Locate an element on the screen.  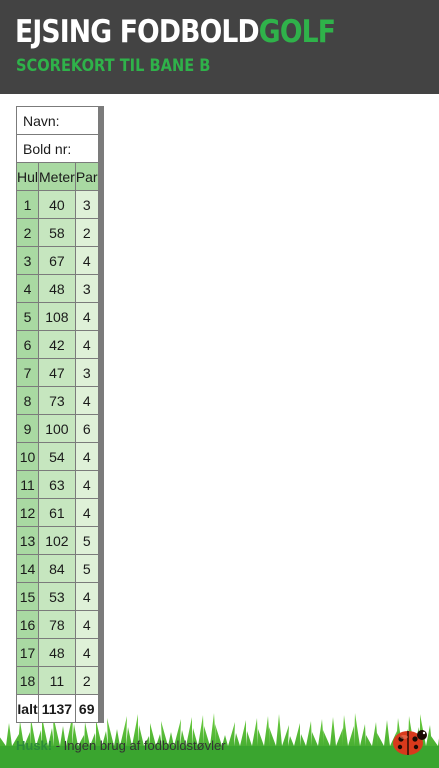
title-accent: GOLF is located at coordinates (297, 32).